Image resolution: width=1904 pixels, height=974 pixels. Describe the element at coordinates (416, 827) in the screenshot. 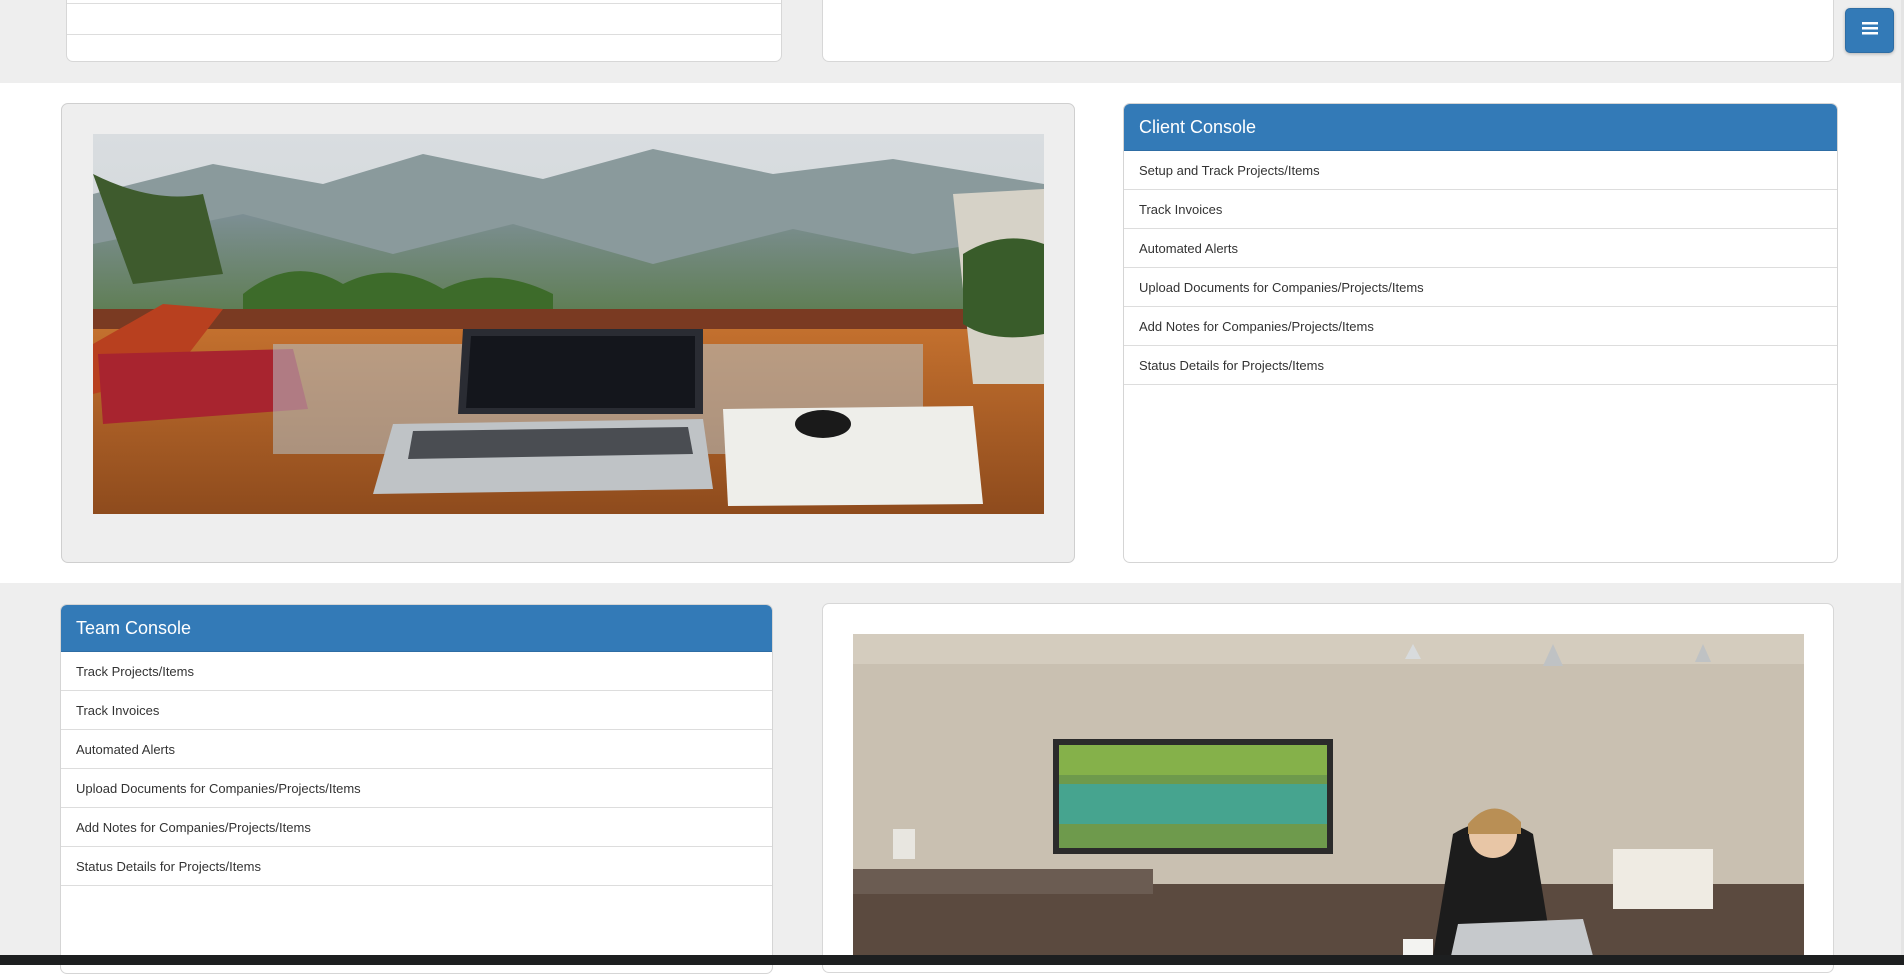

I see `team-console-item-add-notes: Add Notes for Companies/Projects/Items` at that location.